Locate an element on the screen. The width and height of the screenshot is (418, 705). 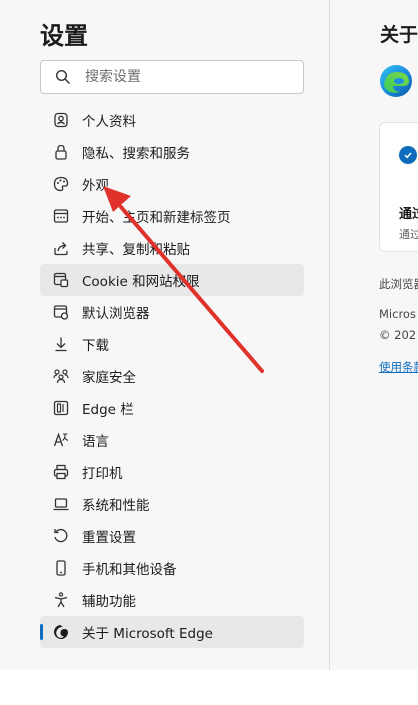
company-text: Micros is located at coordinates (397, 314).